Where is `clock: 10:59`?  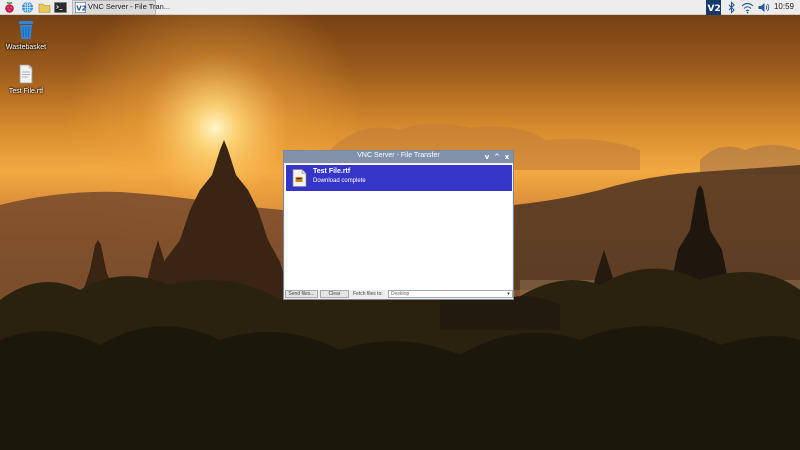 clock: 10:59 is located at coordinates (784, 6).